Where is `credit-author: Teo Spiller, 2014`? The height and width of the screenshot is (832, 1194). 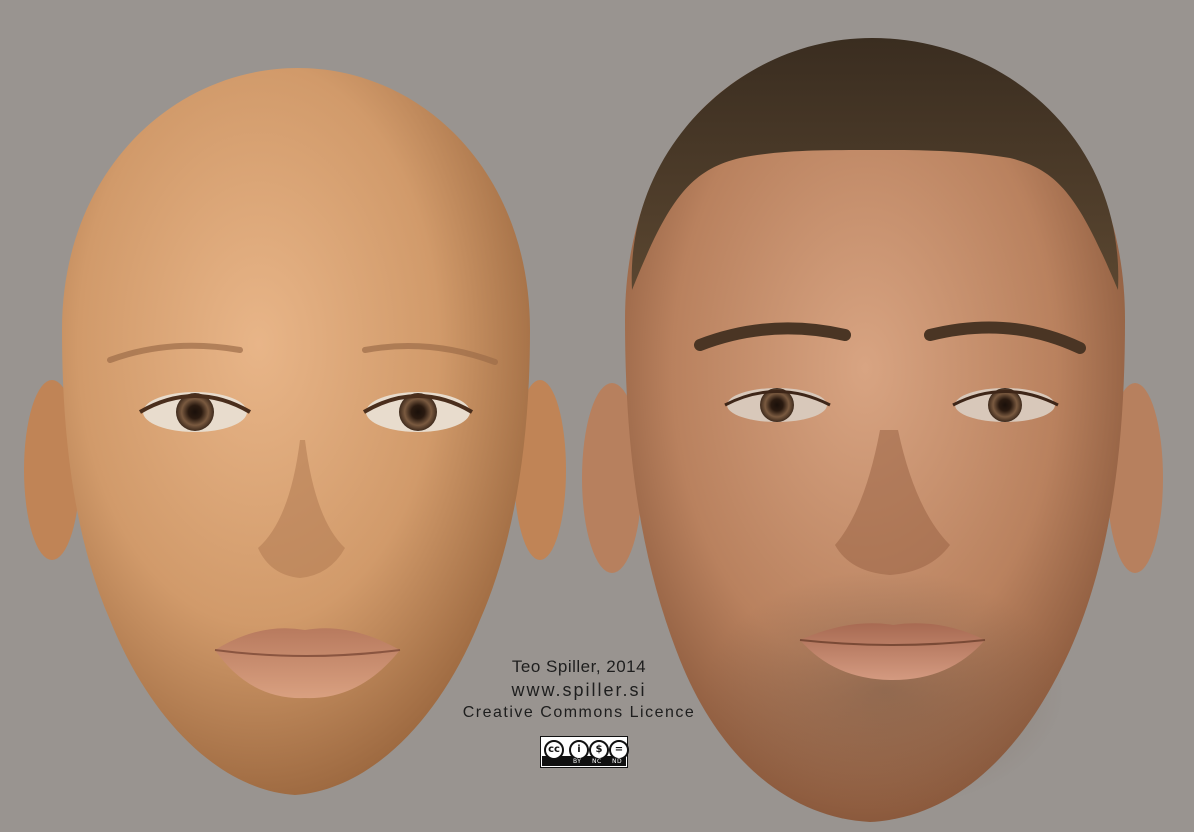
credit-author: Teo Spiller, 2014 is located at coordinates (579, 666).